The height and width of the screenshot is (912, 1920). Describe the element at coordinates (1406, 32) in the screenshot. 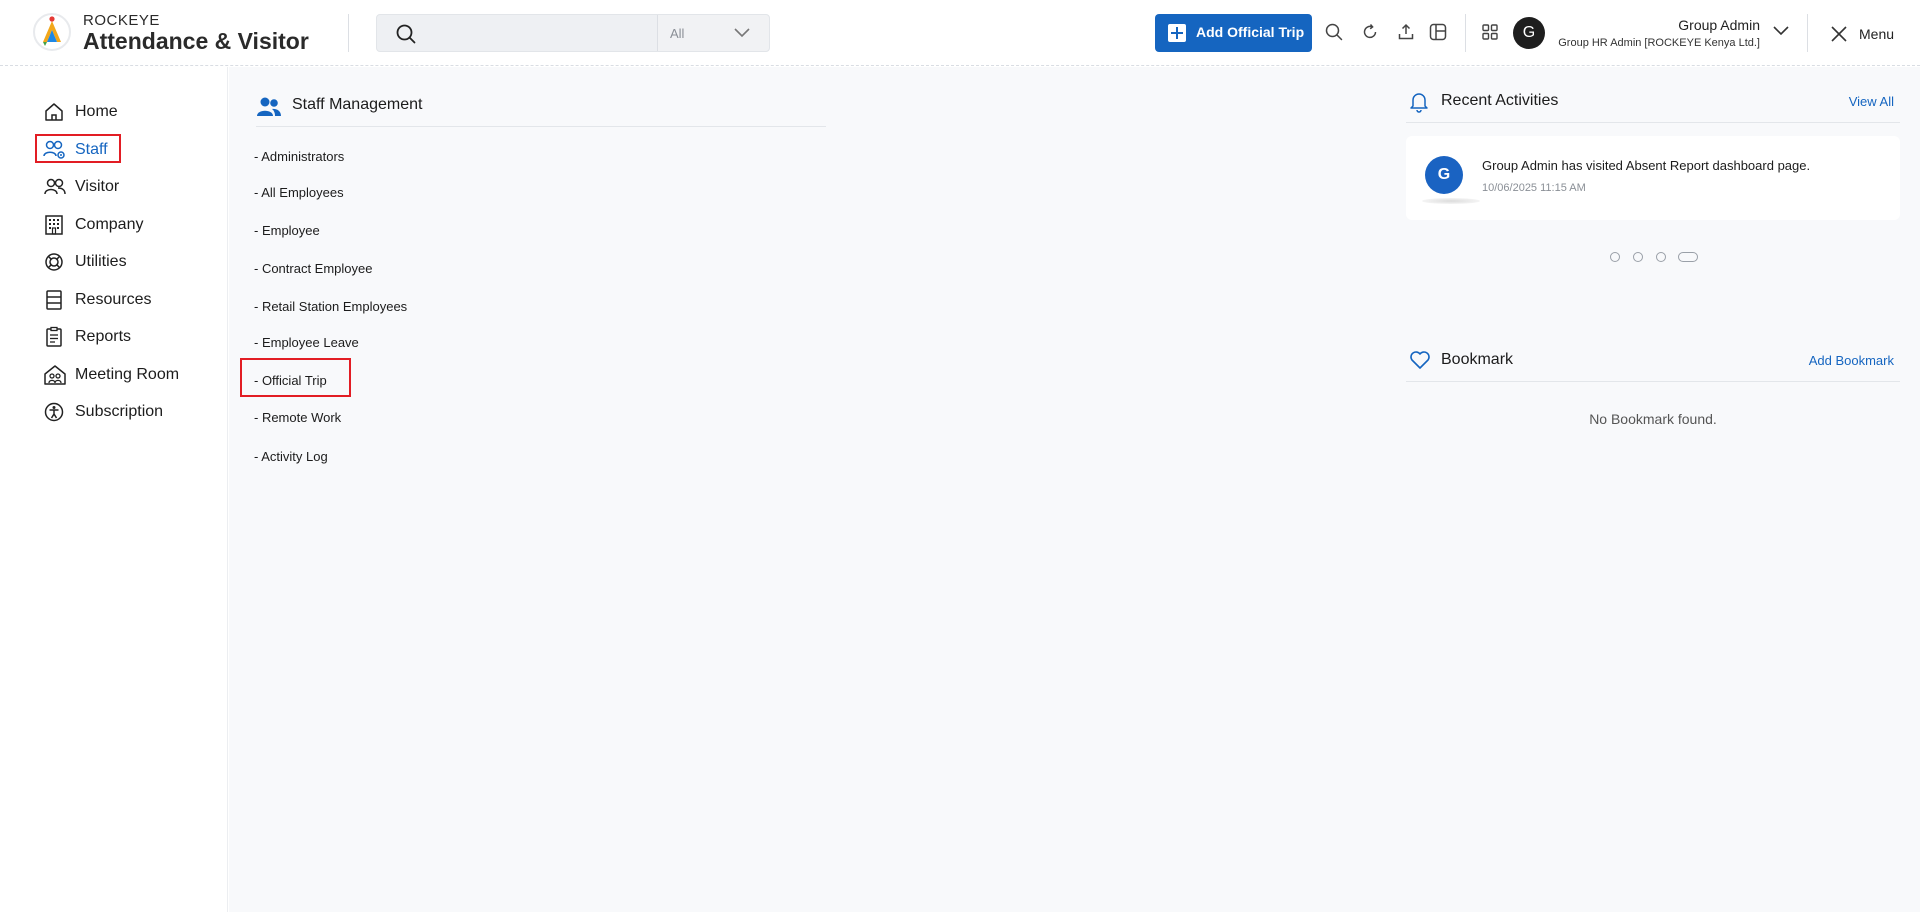

I see `upload-icon` at that location.